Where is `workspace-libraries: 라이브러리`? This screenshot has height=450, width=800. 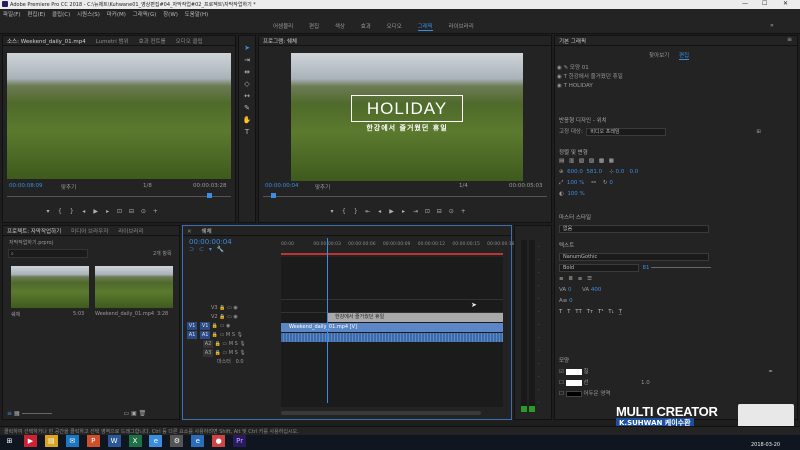
workspace-libraries: 라이브러리 is located at coordinates (461, 27).